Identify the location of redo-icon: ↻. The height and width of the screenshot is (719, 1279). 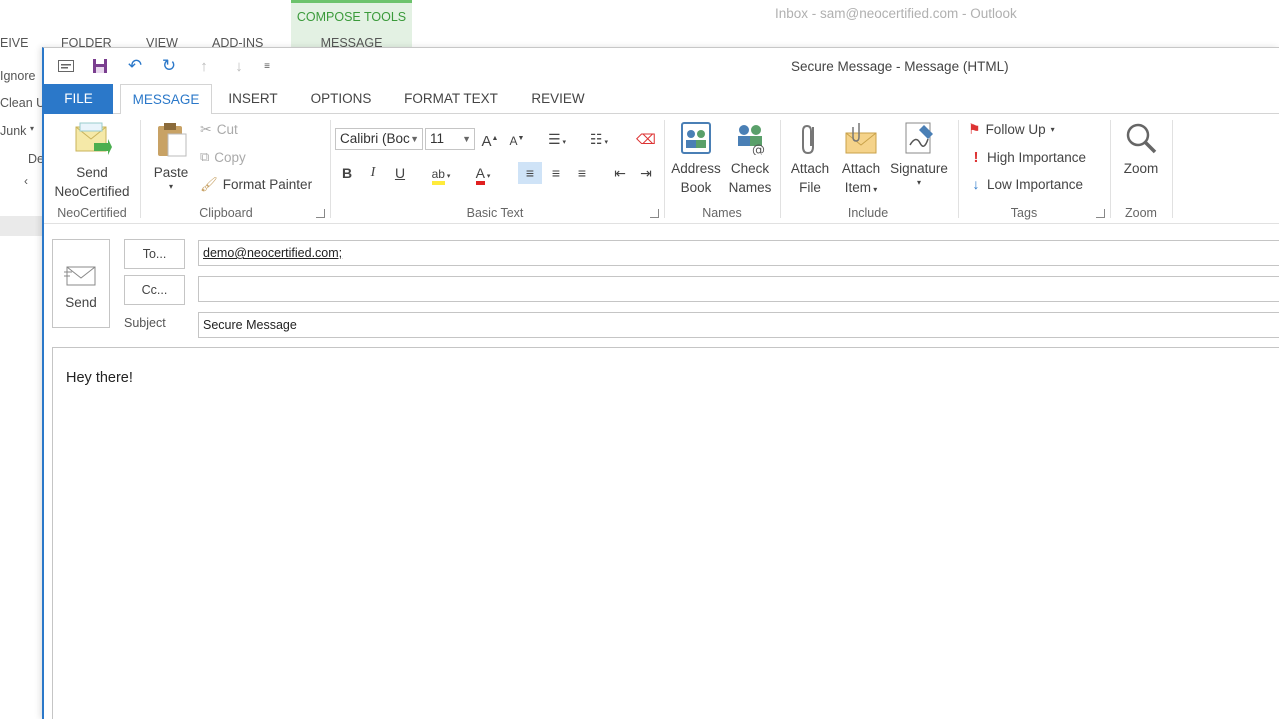
(169, 66).